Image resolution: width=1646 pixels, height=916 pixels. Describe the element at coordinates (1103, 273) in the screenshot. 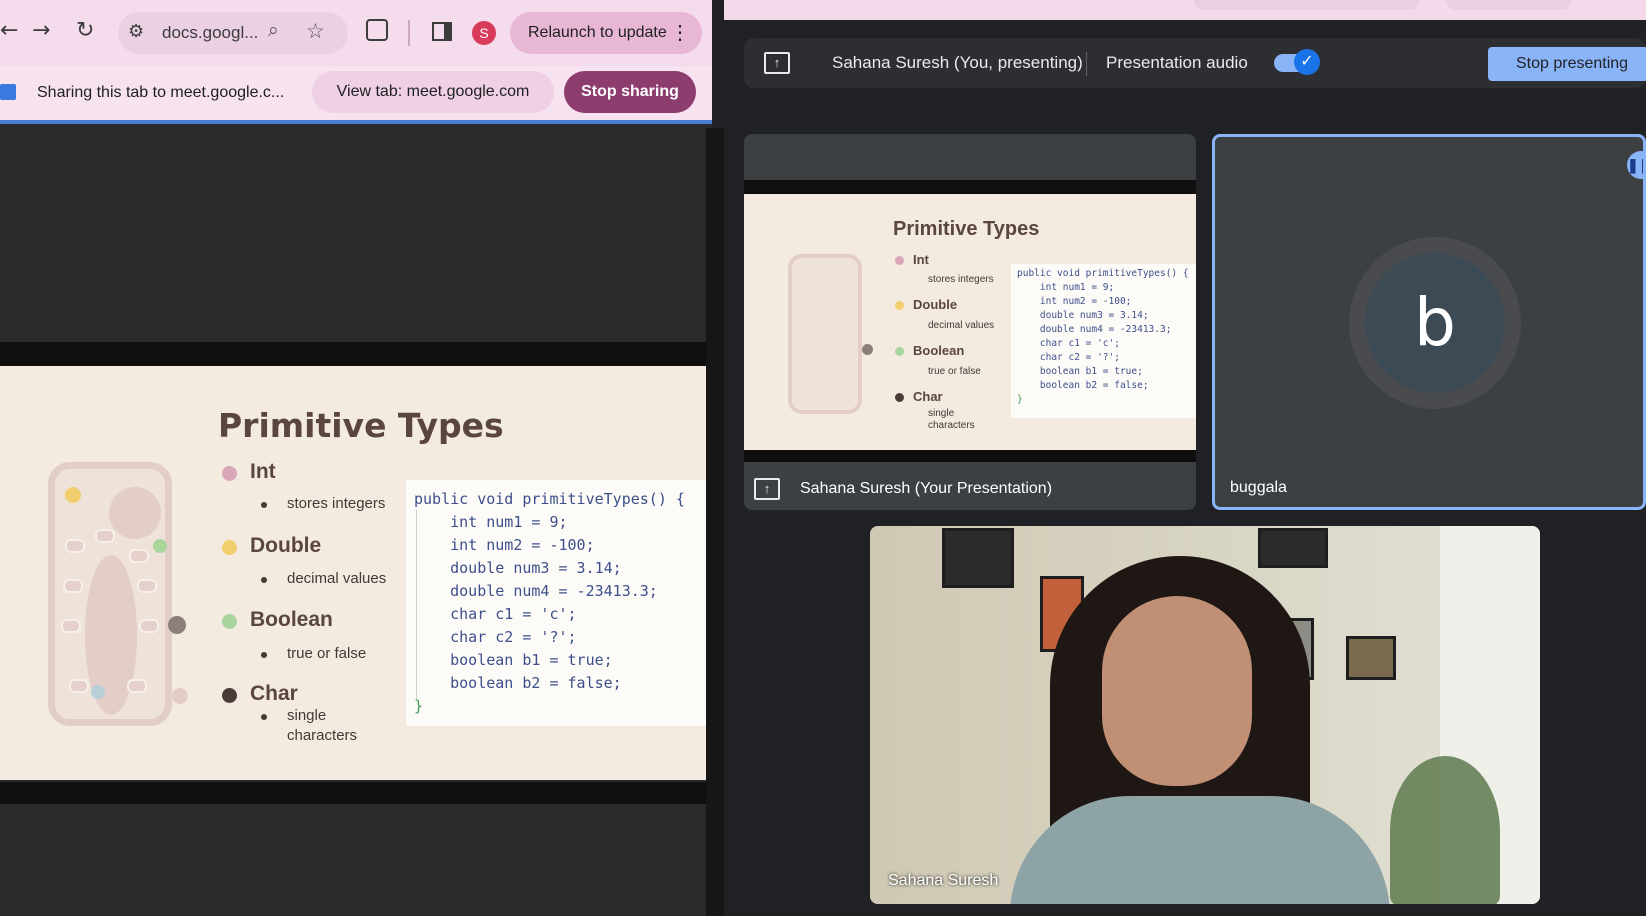

I see `mini-code-line: public void primitiveTypes() {` at that location.